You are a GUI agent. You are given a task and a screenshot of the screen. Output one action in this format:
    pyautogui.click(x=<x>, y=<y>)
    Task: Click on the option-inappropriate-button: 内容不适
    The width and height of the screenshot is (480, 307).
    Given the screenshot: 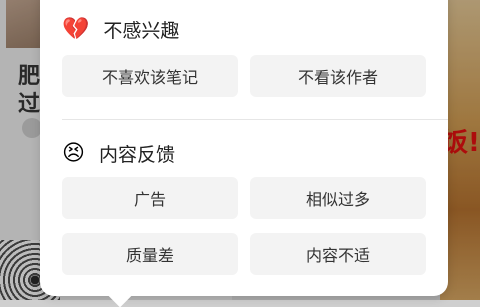 What is the action you would take?
    pyautogui.click(x=338, y=254)
    